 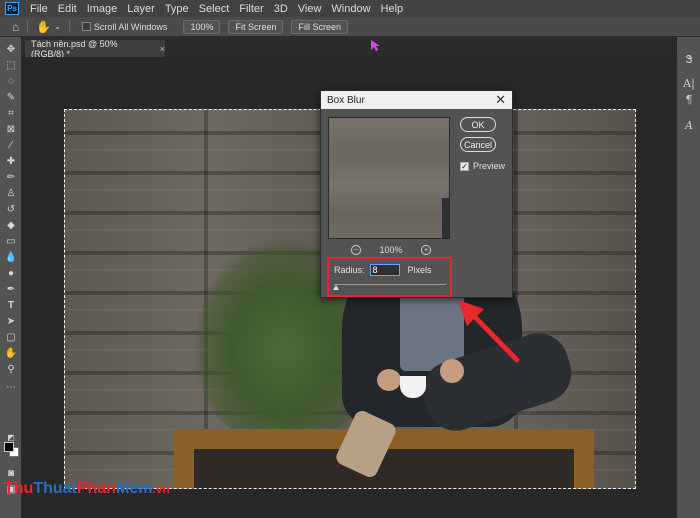 I want to click on eraser-tool-icon: ◆, so click(x=11, y=226).